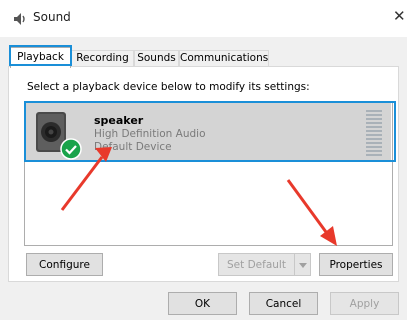 The width and height of the screenshot is (407, 320). What do you see at coordinates (374, 133) in the screenshot?
I see `volume-level-meter` at bounding box center [374, 133].